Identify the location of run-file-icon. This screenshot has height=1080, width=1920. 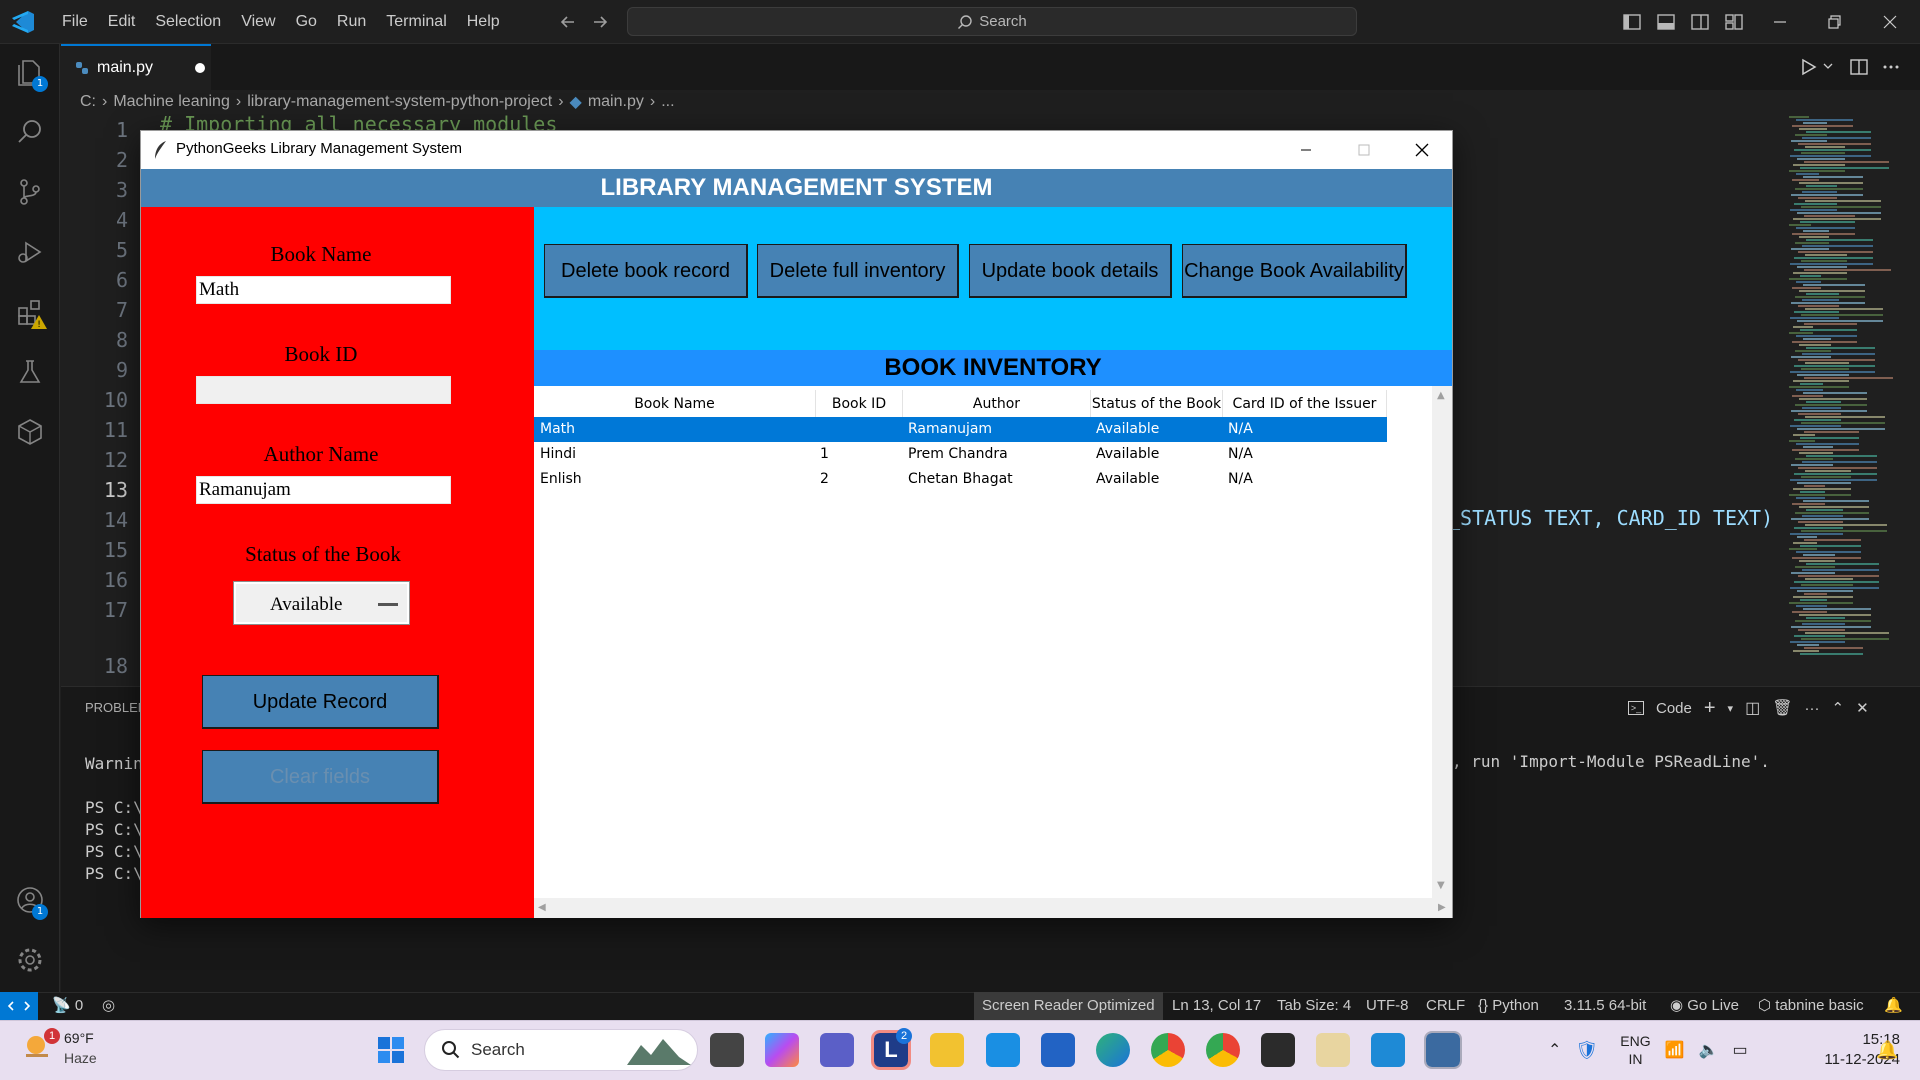
(1808, 67).